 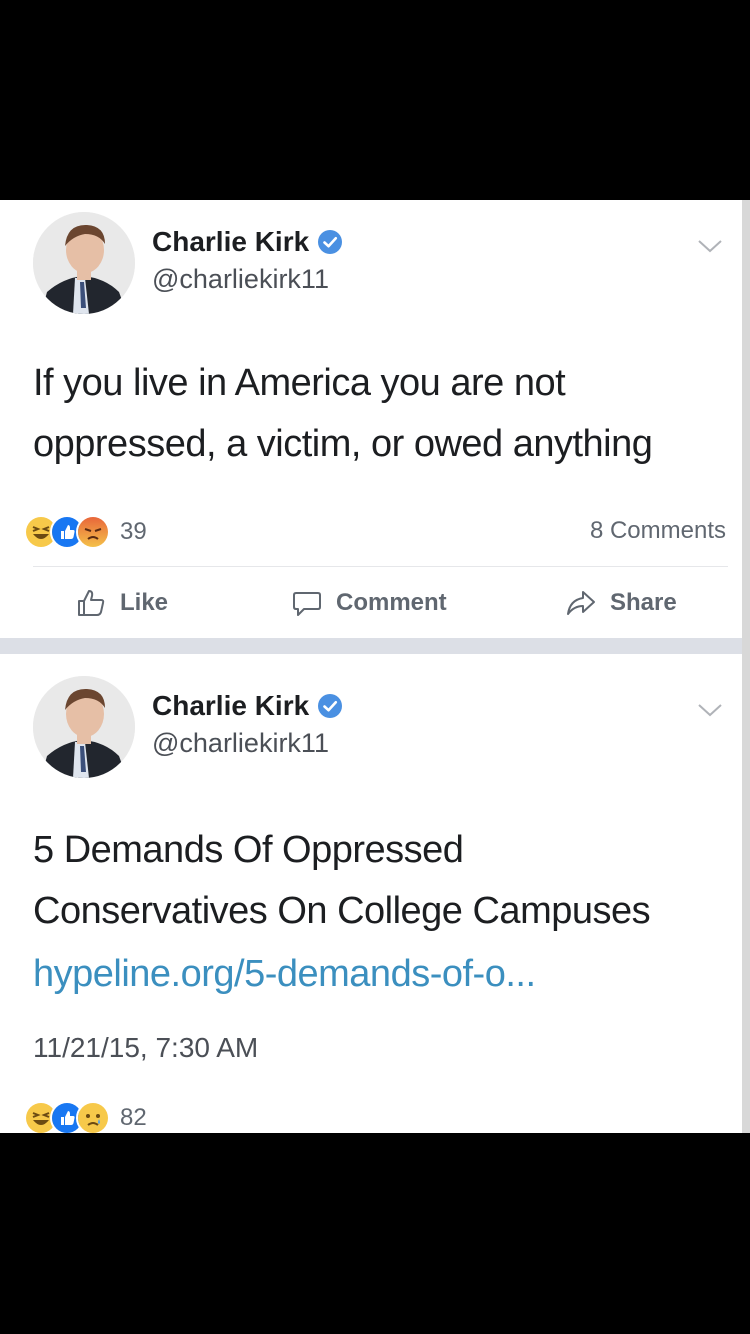 I want to click on comments-count-link: 8 Comments, so click(x=658, y=531).